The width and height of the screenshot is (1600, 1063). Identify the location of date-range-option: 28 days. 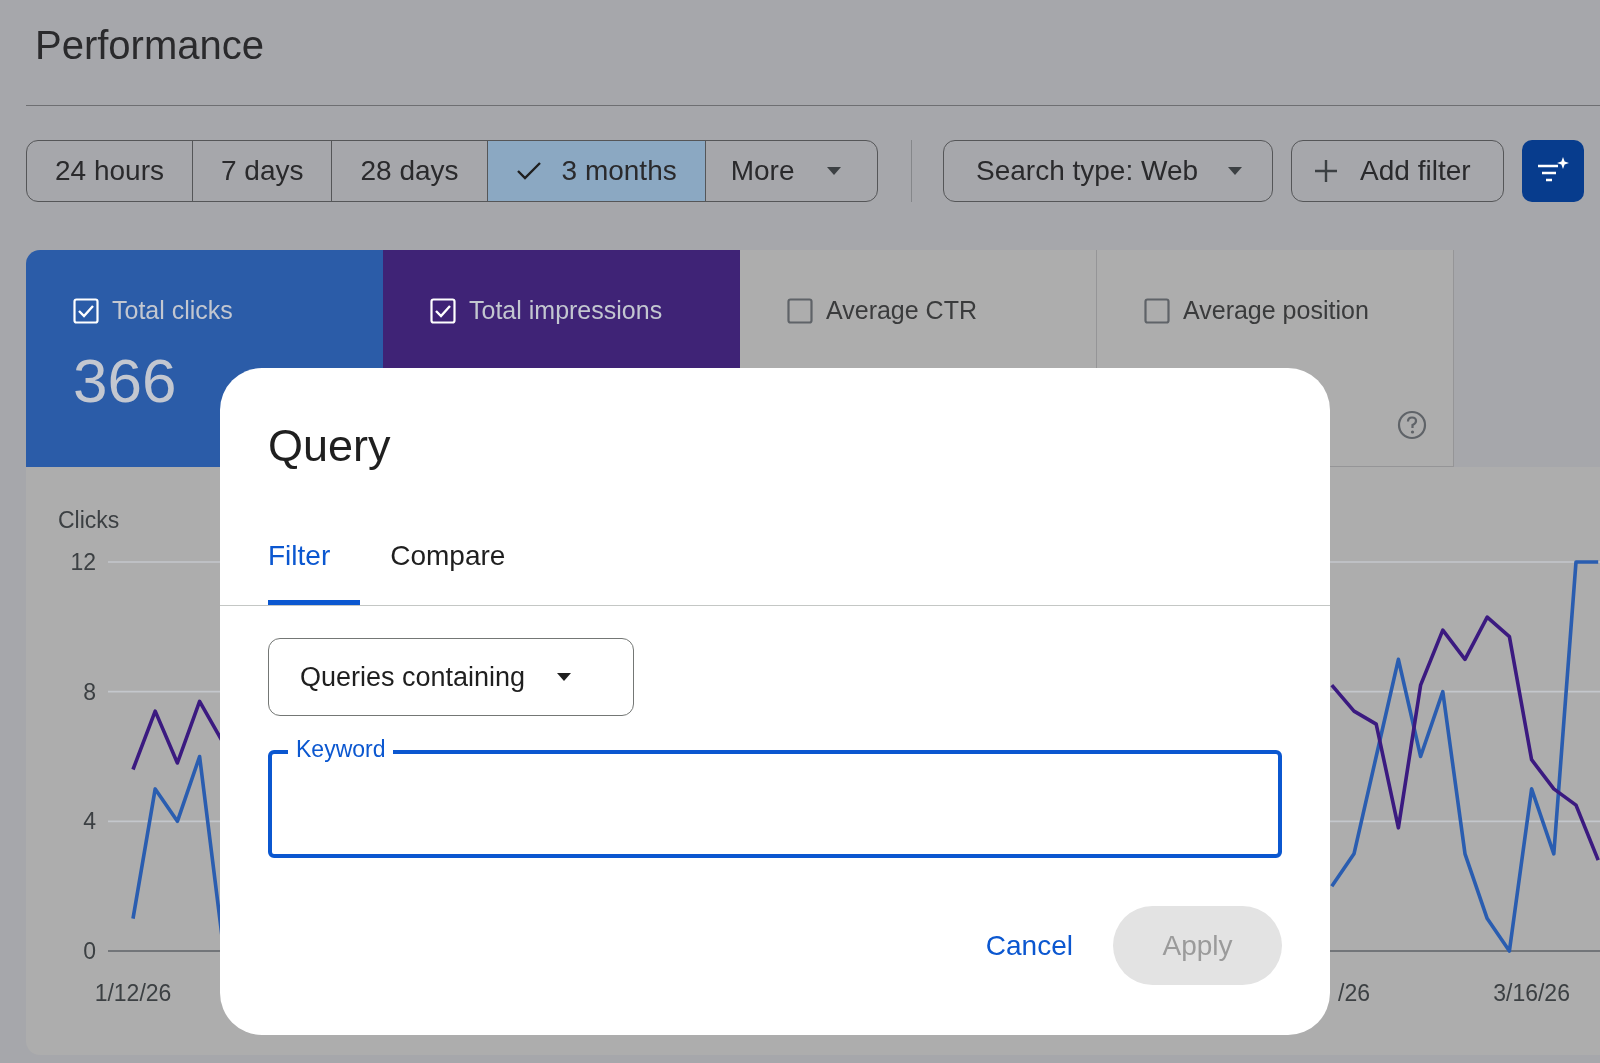
(410, 171).